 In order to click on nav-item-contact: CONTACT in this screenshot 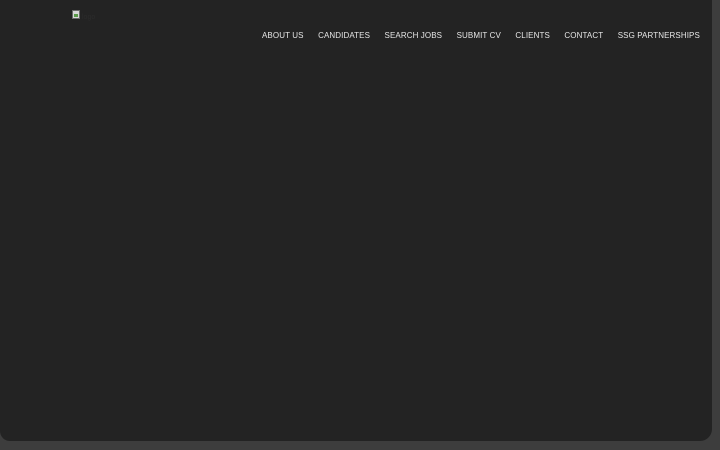, I will do `click(583, 36)`.